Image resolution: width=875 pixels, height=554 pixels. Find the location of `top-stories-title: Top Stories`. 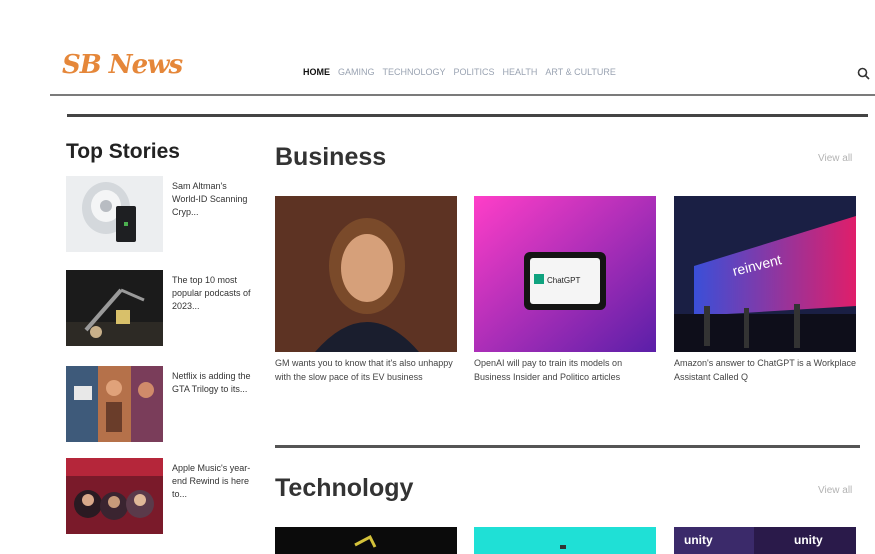

top-stories-title: Top Stories is located at coordinates (123, 151).